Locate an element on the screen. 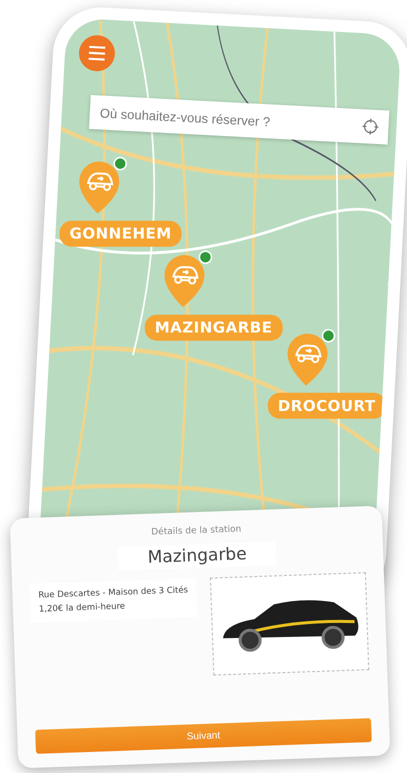 The height and width of the screenshot is (773, 407). station-label: GONNEHEM is located at coordinates (120, 233).